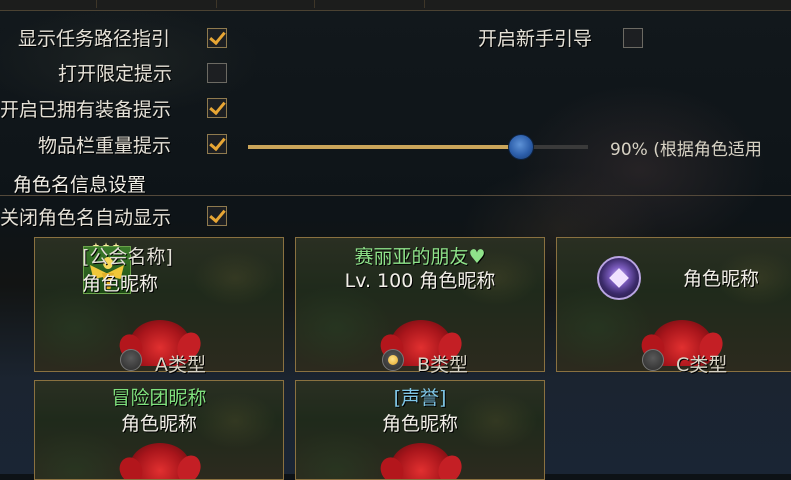 The height and width of the screenshot is (480, 791). Describe the element at coordinates (653, 360) in the screenshot. I see `type-c-radio` at that location.